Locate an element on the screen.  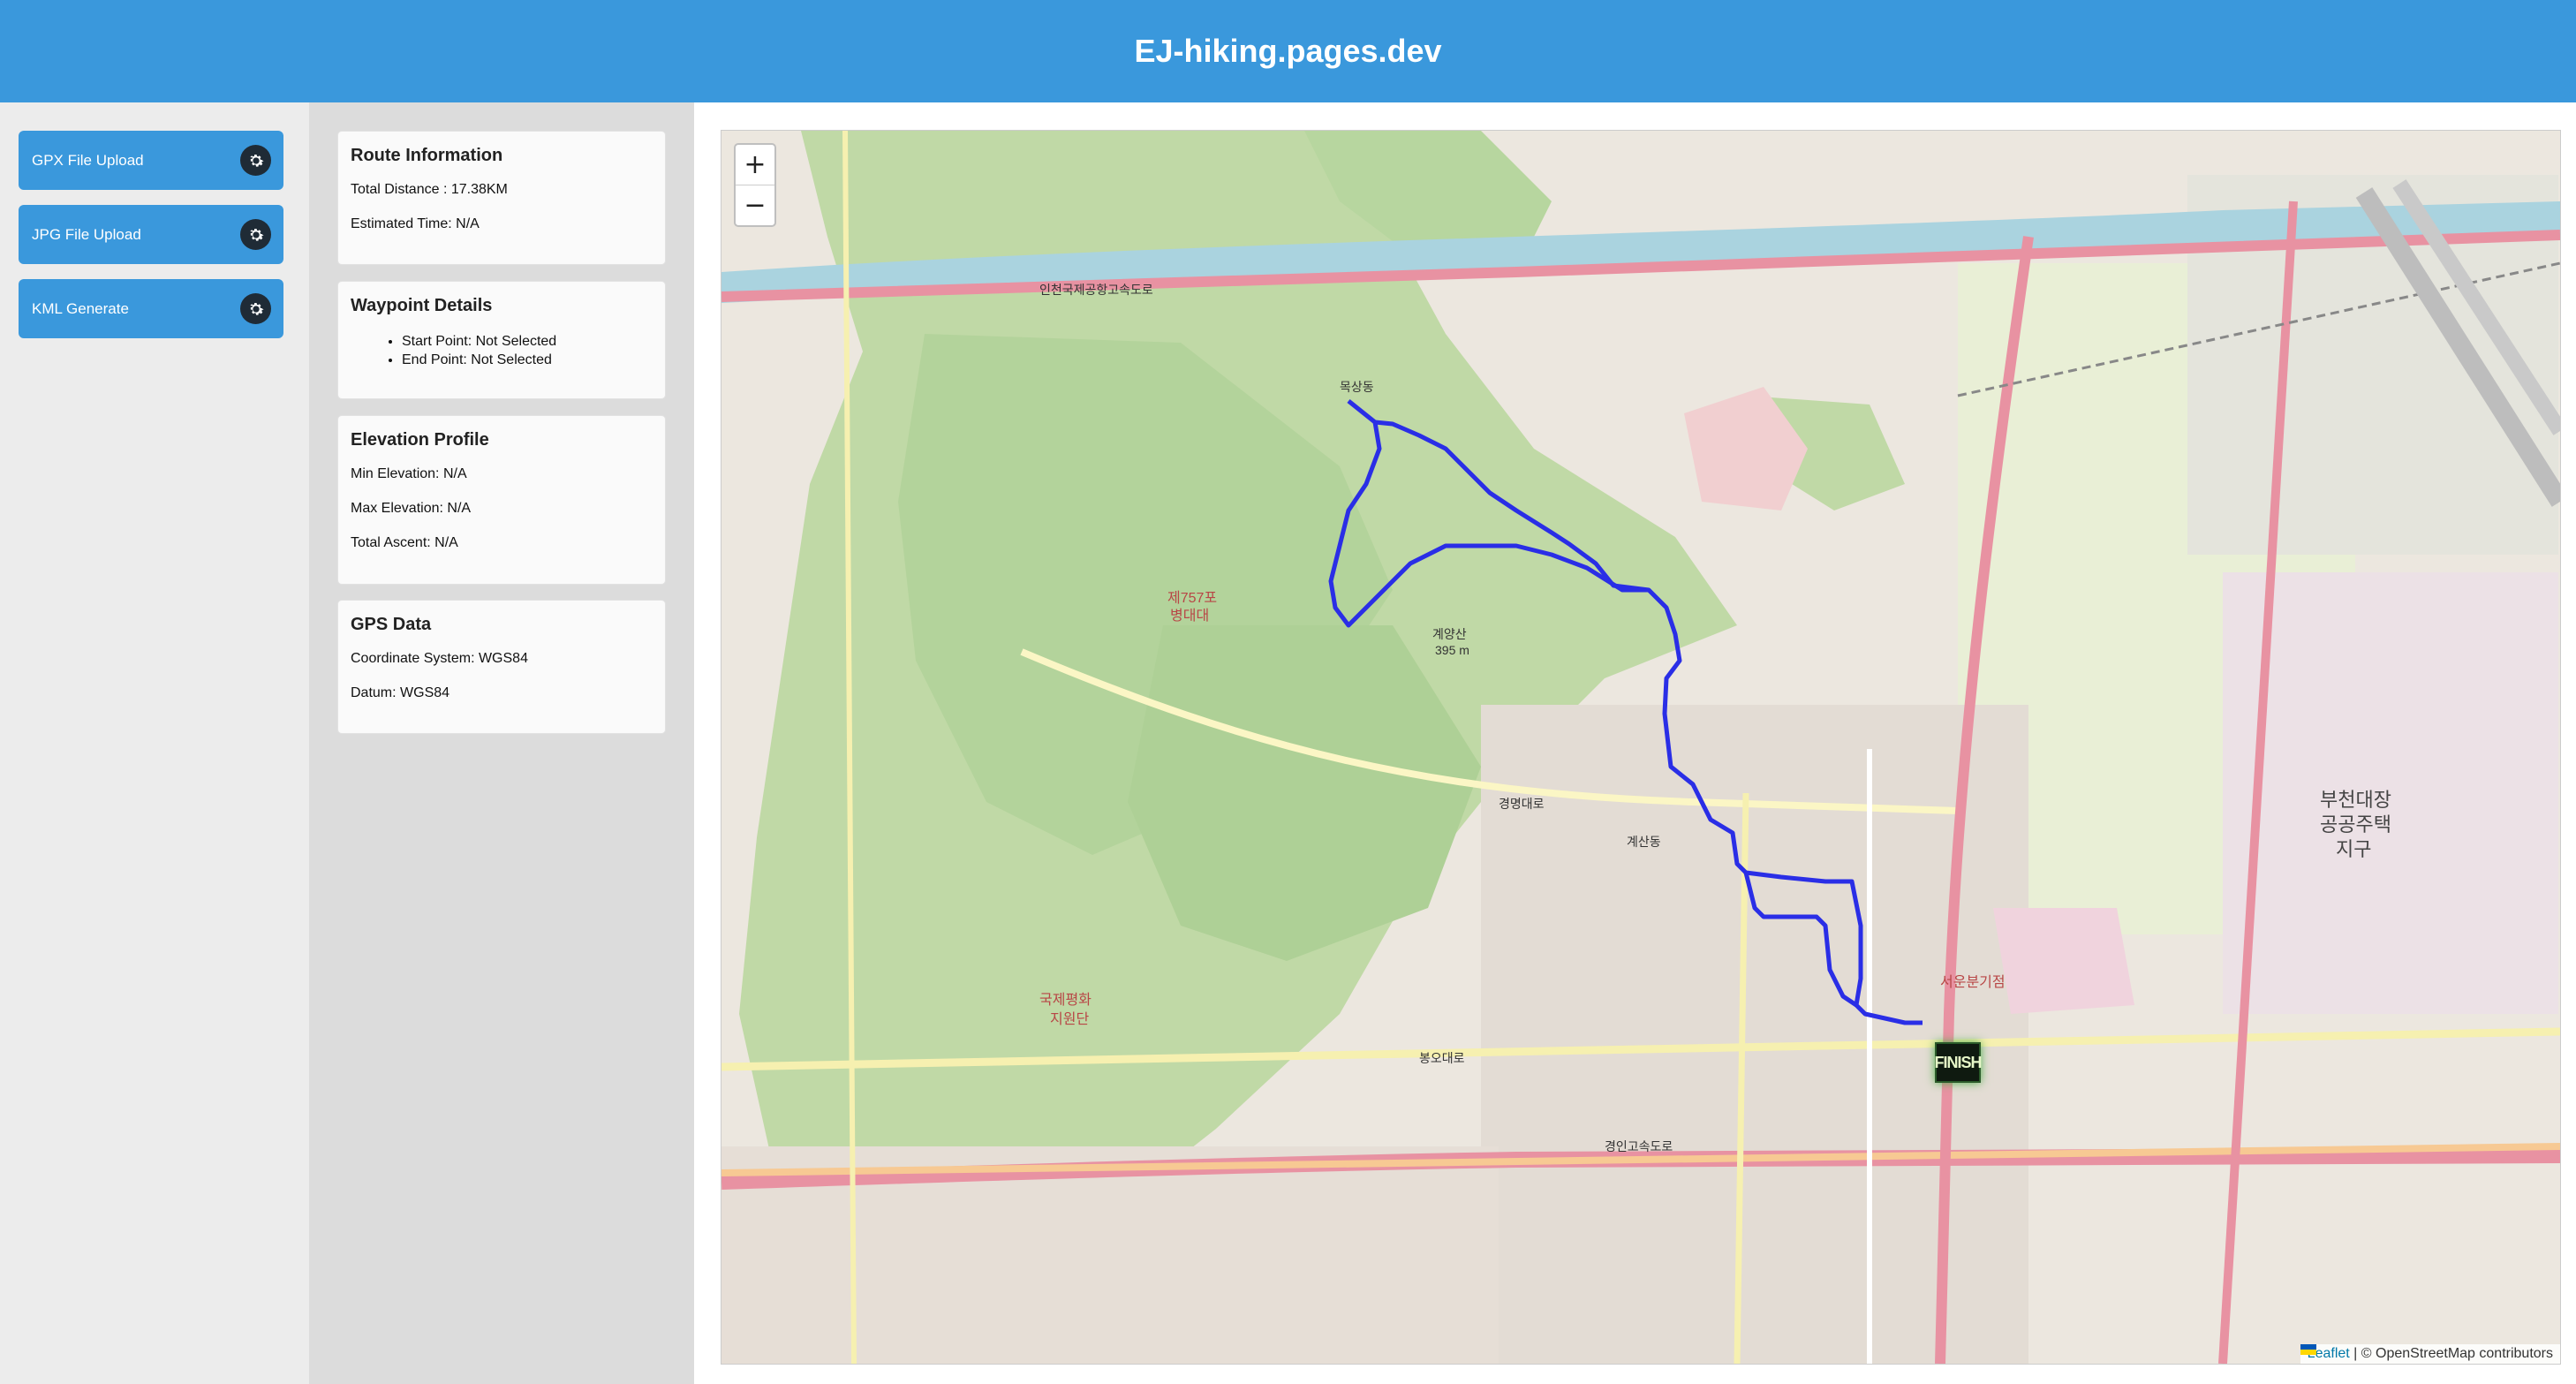
start-point: Start Point: Not Selected is located at coordinates (527, 341).